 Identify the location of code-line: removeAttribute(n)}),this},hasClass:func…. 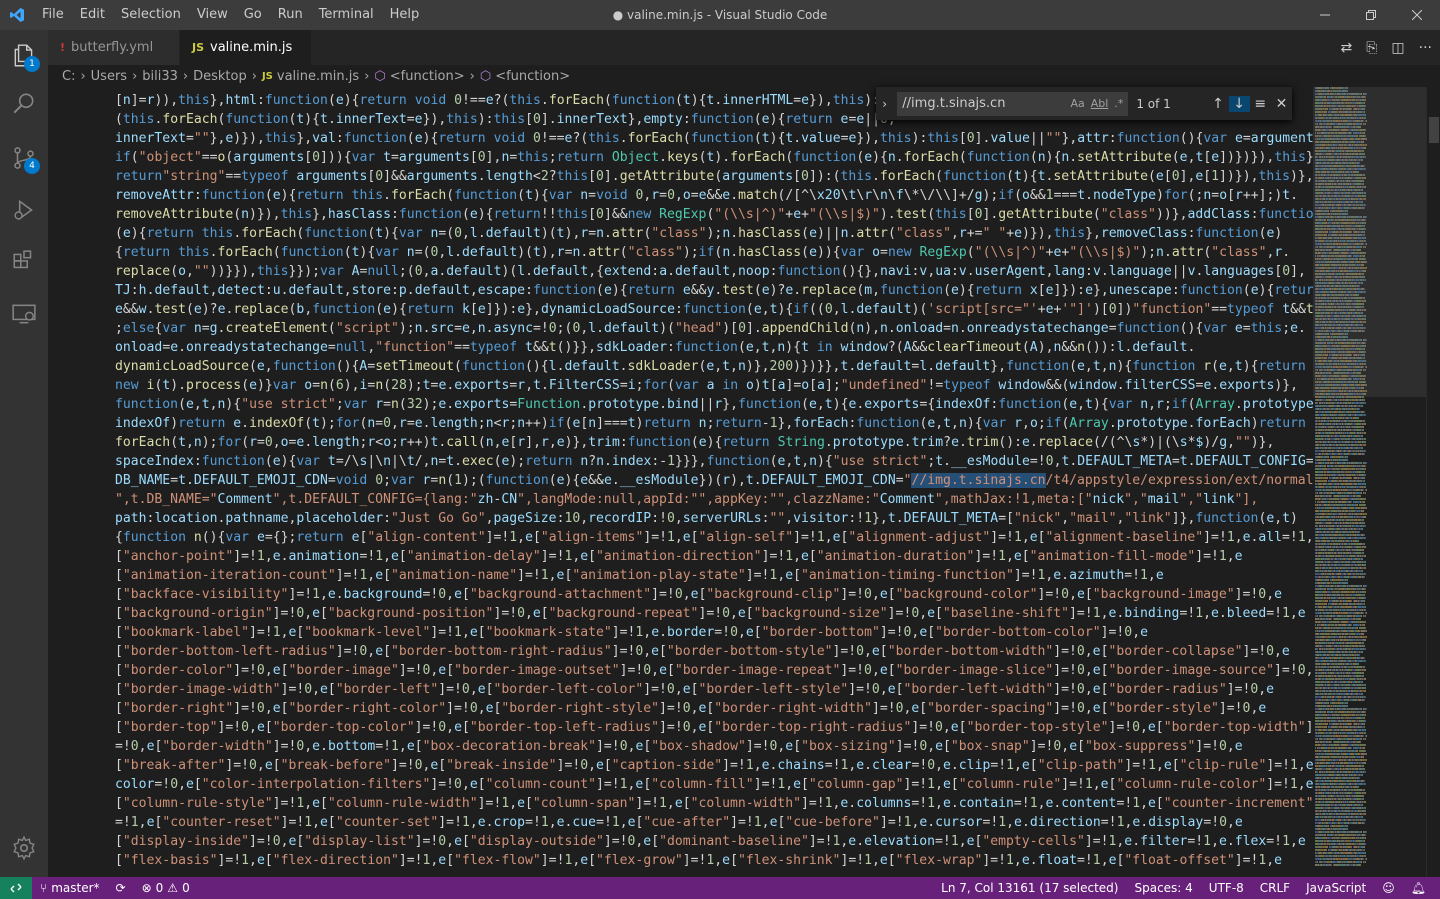
(714, 214).